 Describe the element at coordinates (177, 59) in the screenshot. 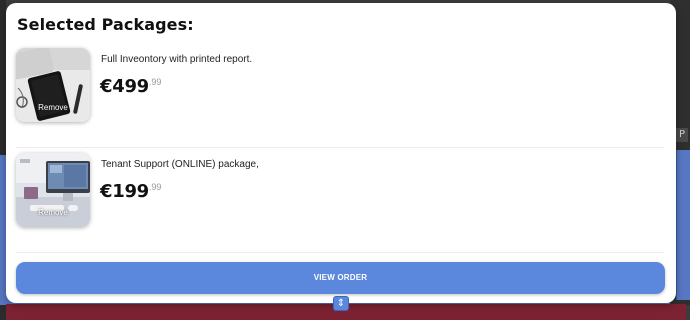

I see `package-name: Full Inveontory with printed report.` at that location.